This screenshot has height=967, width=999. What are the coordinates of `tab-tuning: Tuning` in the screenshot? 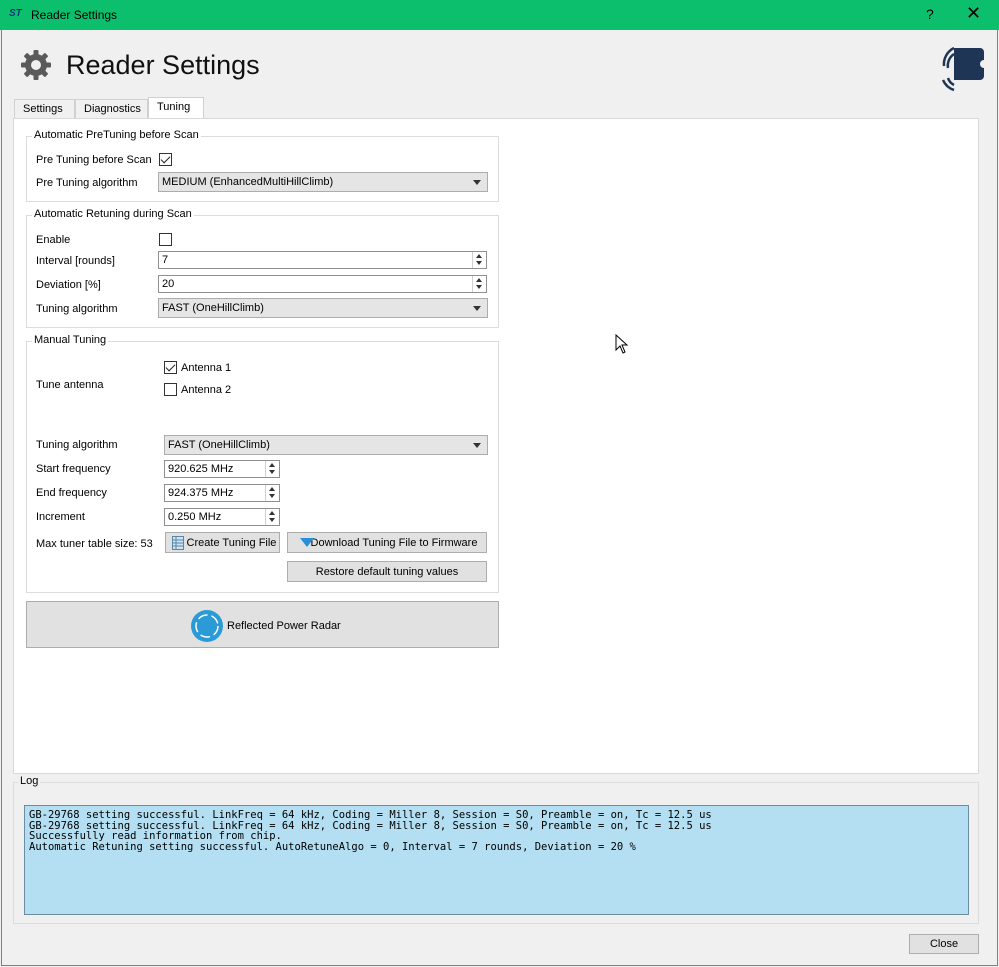 It's located at (176, 107).